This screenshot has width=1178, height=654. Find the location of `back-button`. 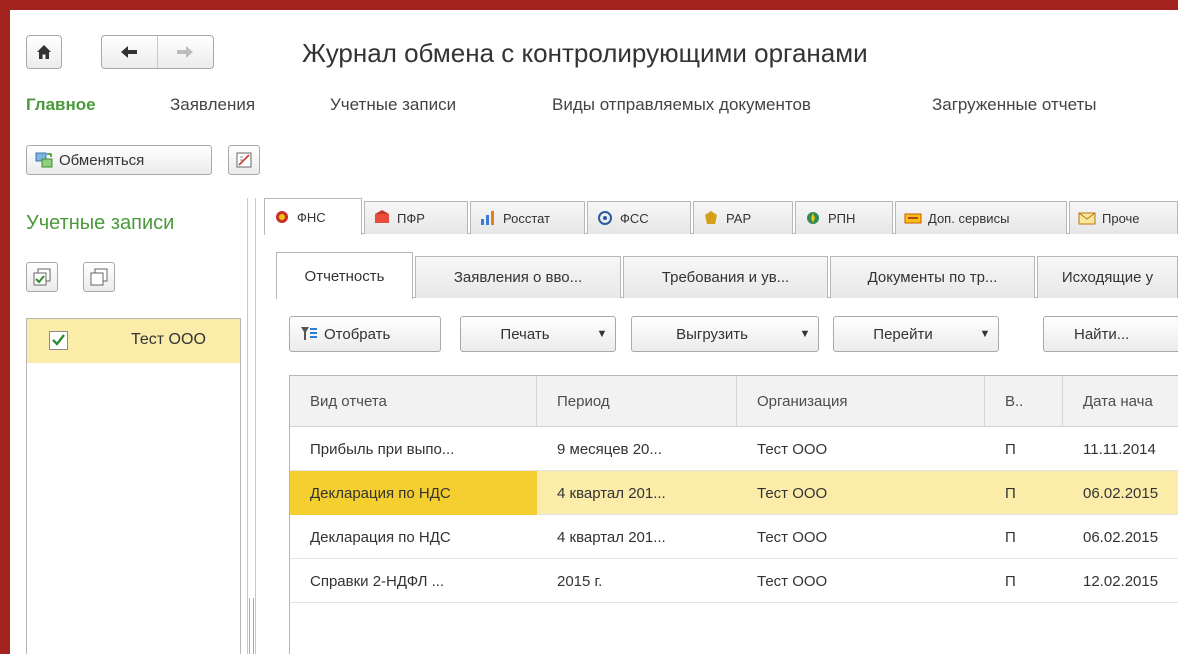

back-button is located at coordinates (130, 52).